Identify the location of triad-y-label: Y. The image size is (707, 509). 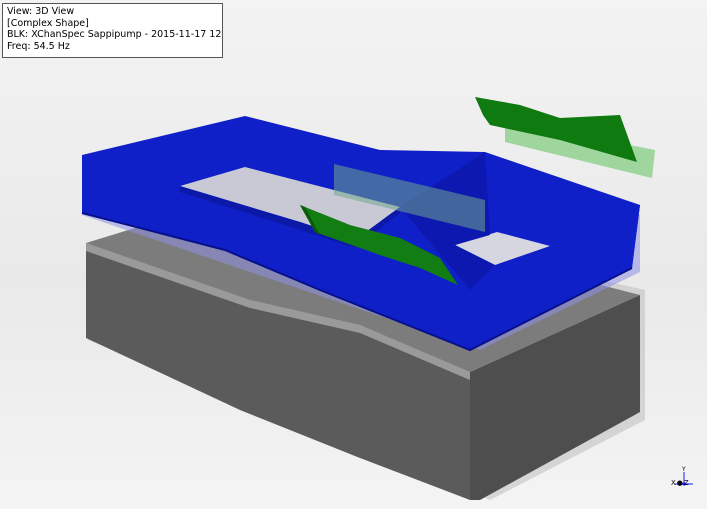
(683, 469).